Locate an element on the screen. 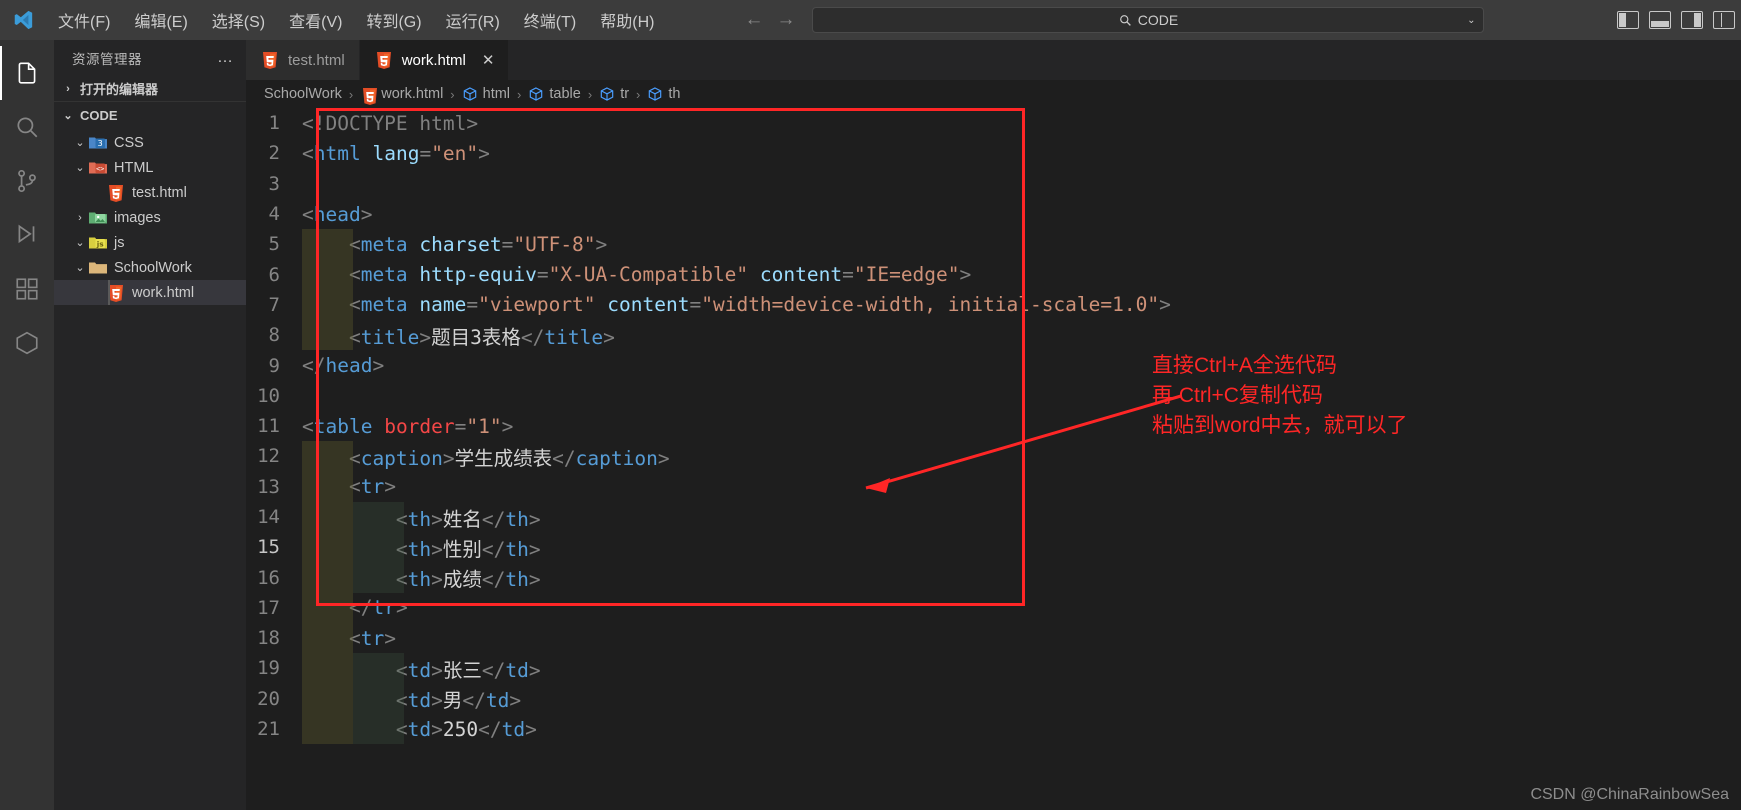 The height and width of the screenshot is (810, 1741). code-line: 19 <td>张三</td> is located at coordinates (993, 668).